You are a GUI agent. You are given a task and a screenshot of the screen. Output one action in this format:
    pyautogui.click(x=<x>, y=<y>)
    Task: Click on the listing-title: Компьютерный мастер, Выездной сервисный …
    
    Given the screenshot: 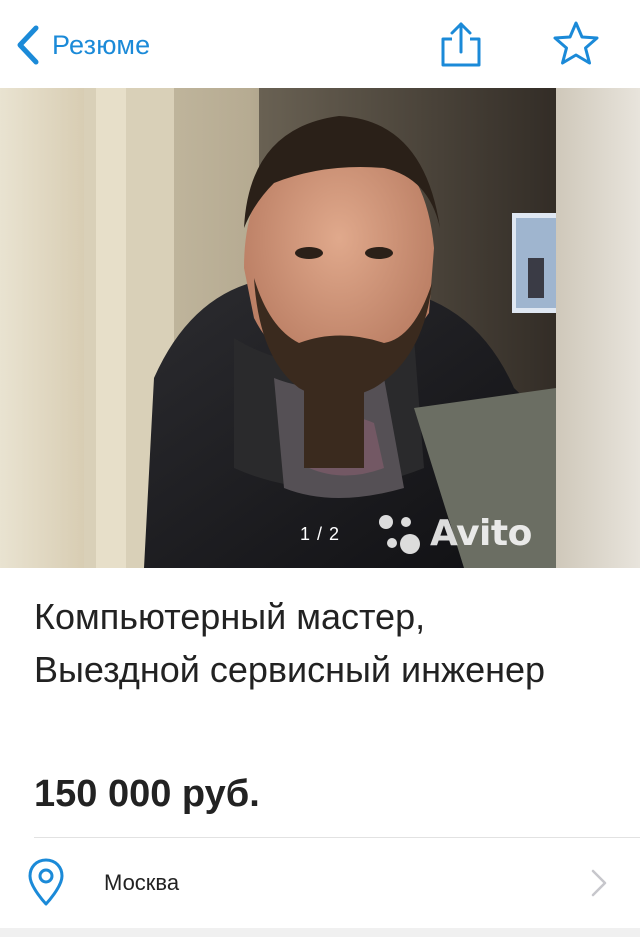 What is the action you would take?
    pyautogui.click(x=290, y=643)
    